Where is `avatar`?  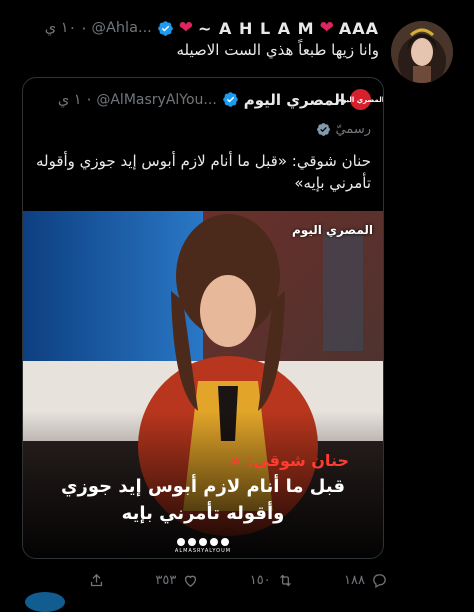 avatar is located at coordinates (422, 52).